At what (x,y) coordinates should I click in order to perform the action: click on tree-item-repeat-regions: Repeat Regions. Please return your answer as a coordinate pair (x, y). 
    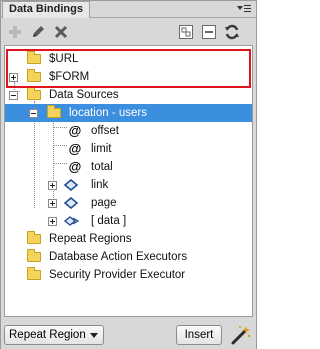
    Looking at the image, I should click on (128, 239).